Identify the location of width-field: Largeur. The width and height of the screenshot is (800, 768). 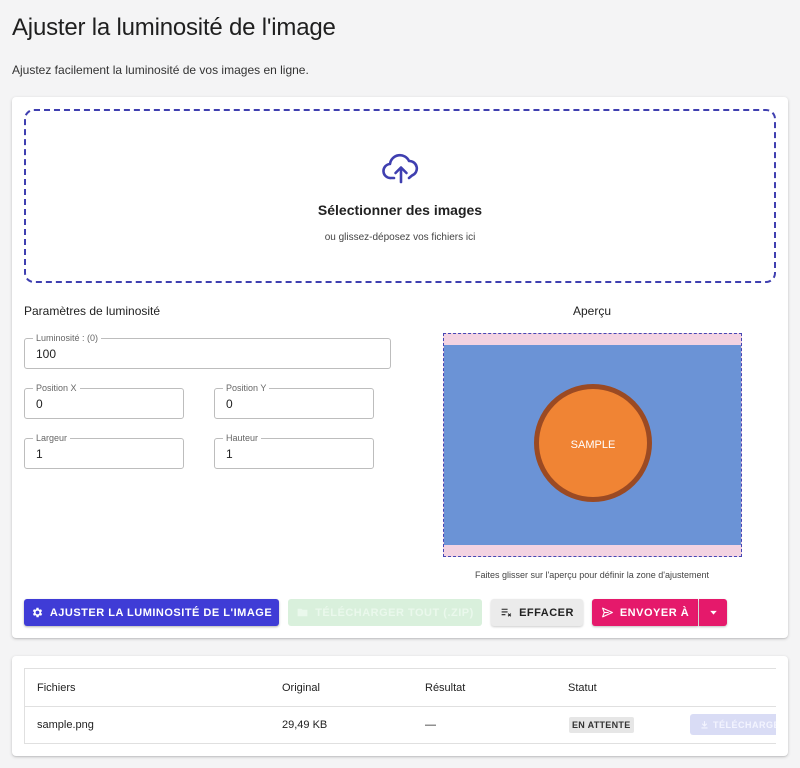
(104, 450).